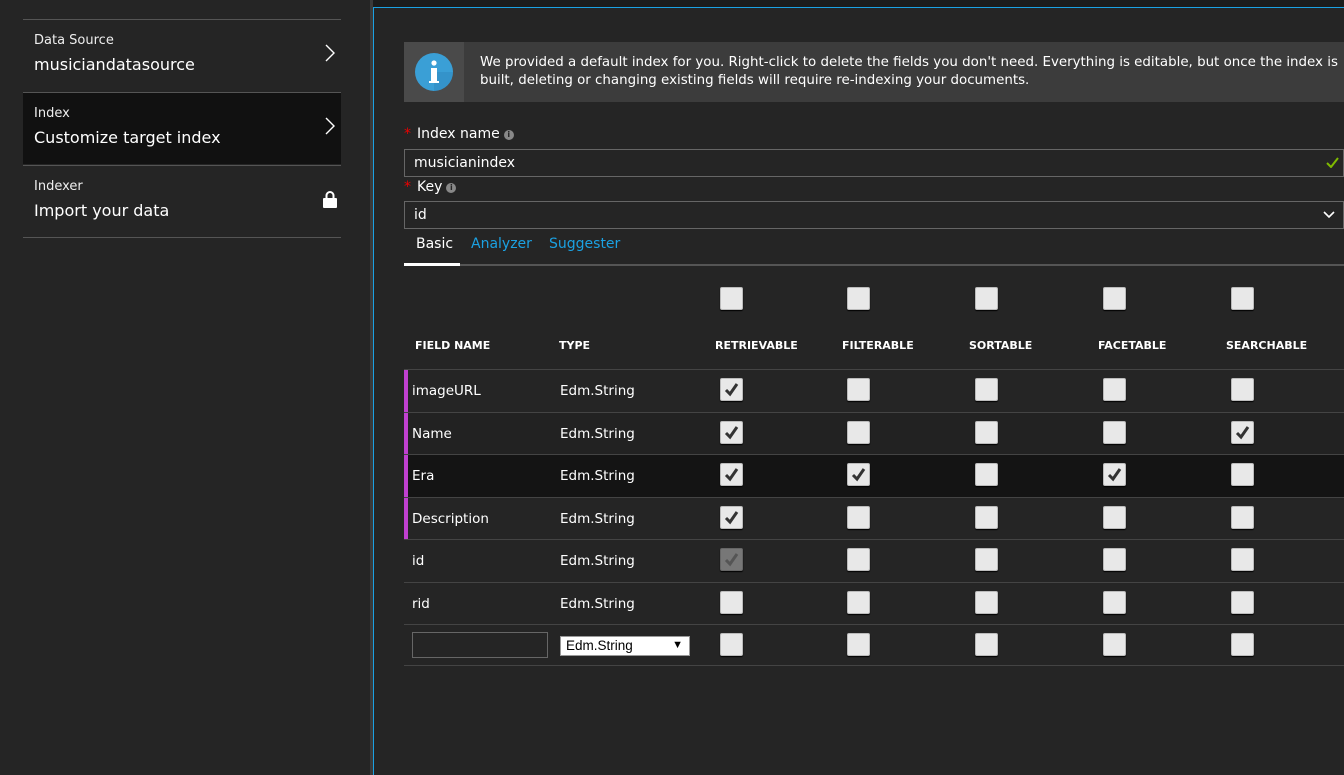 The height and width of the screenshot is (775, 1344). I want to click on active-tab-indicator, so click(432, 264).